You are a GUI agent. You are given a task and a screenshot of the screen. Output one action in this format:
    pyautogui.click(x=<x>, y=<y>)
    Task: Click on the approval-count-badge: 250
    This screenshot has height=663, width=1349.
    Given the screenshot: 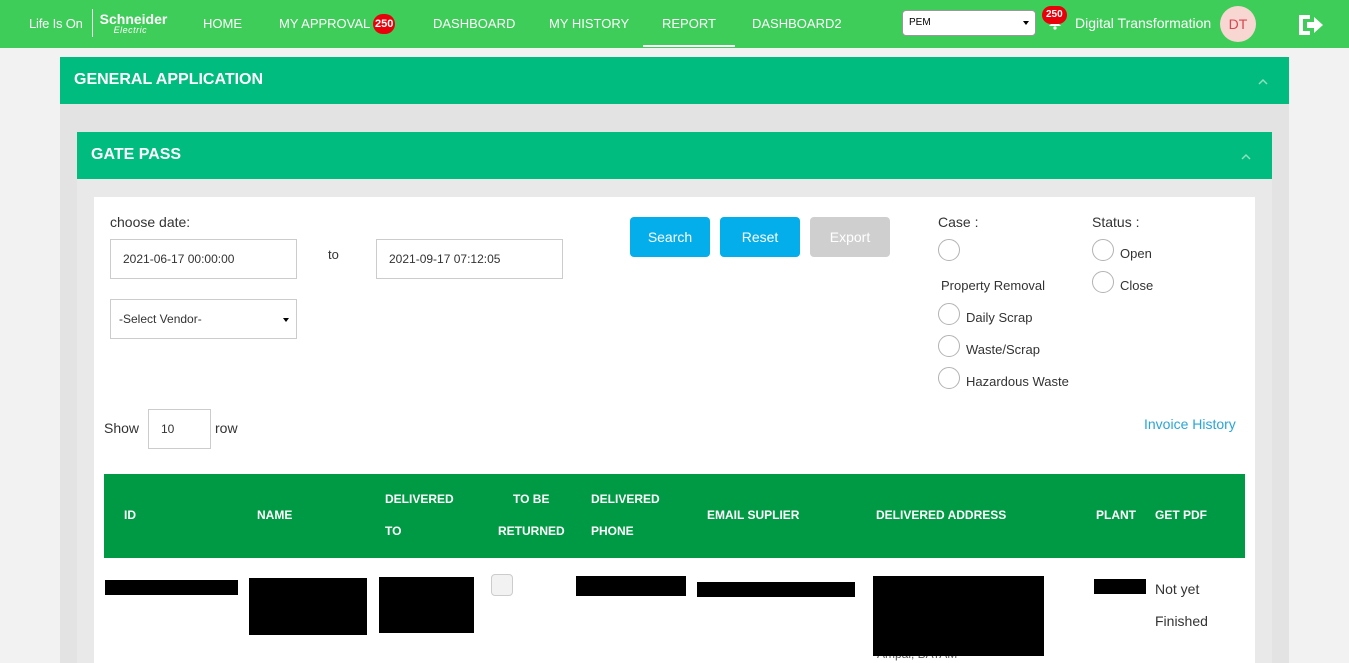 What is the action you would take?
    pyautogui.click(x=384, y=24)
    